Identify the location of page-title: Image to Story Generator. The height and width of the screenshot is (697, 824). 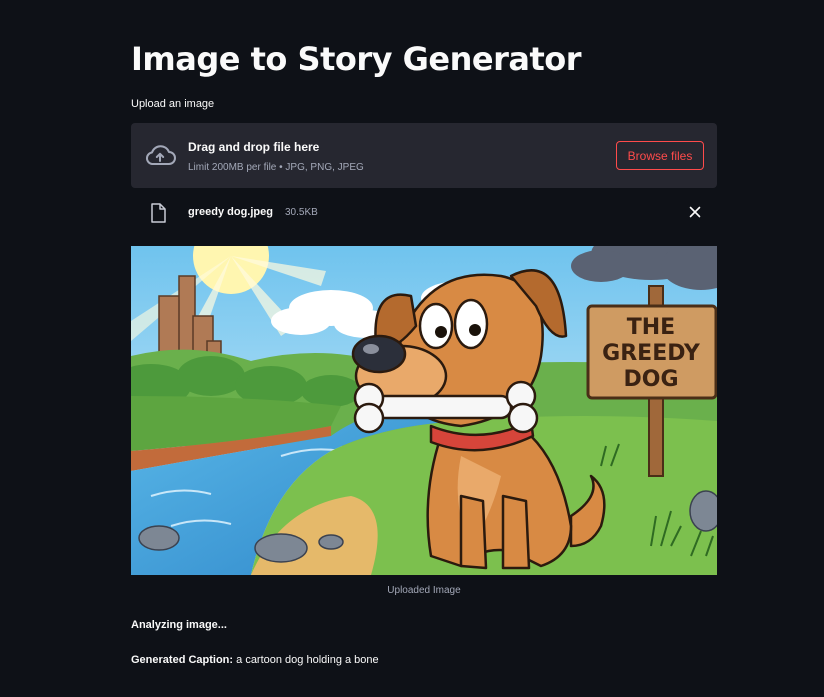
(356, 59).